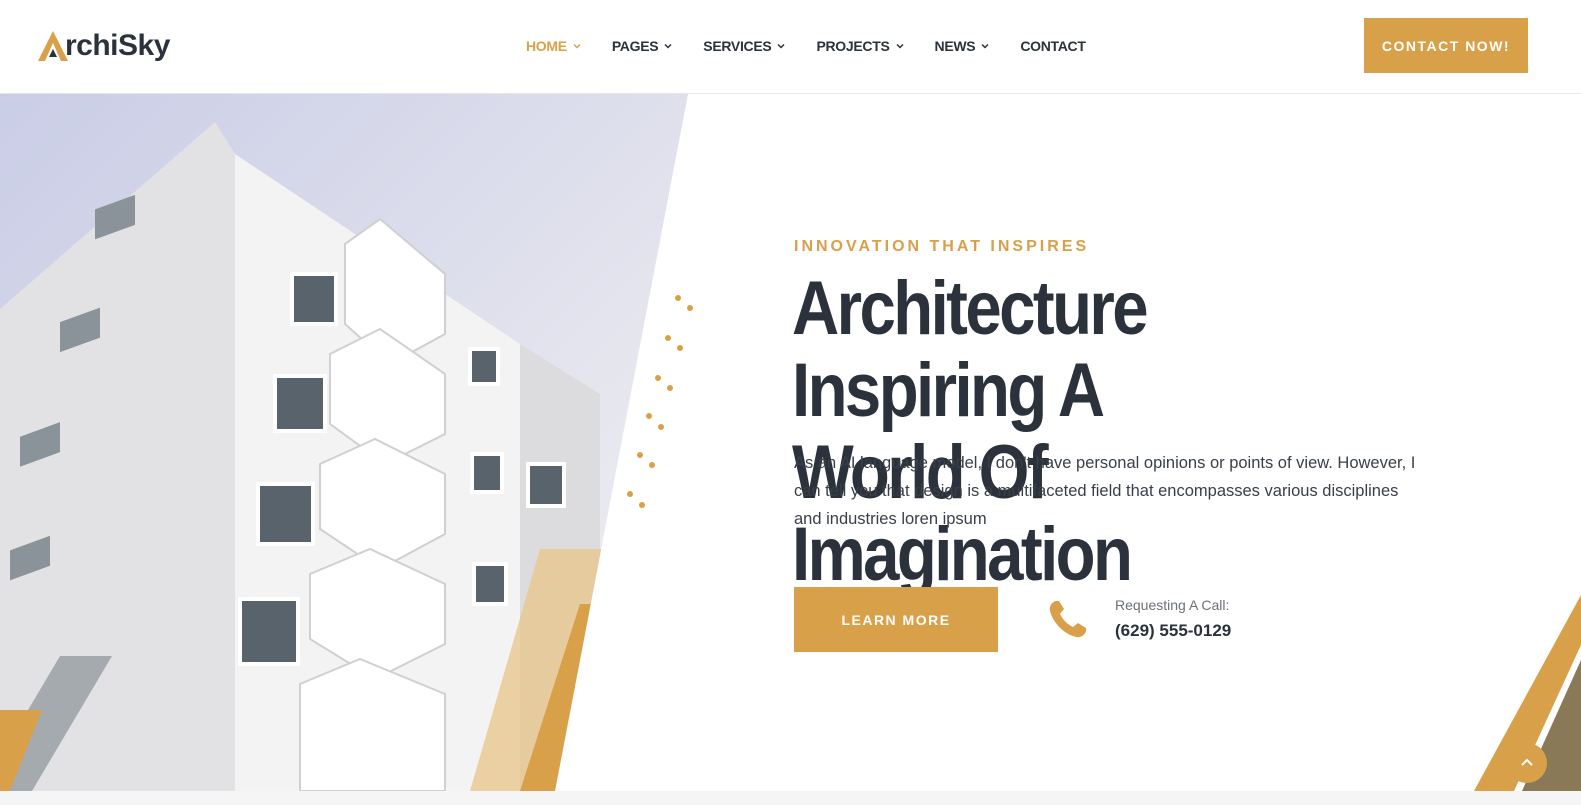 This screenshot has height=805, width=1581. I want to click on nav-item-news: NEWS, so click(963, 46).